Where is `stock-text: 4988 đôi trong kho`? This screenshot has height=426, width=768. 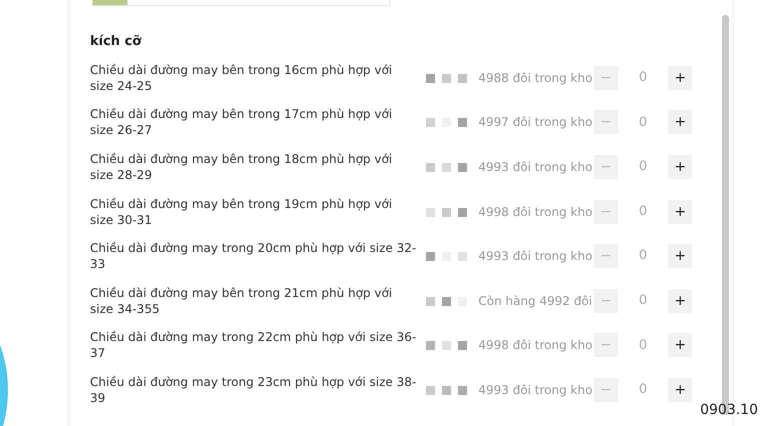 stock-text: 4988 đôi trong kho is located at coordinates (536, 78).